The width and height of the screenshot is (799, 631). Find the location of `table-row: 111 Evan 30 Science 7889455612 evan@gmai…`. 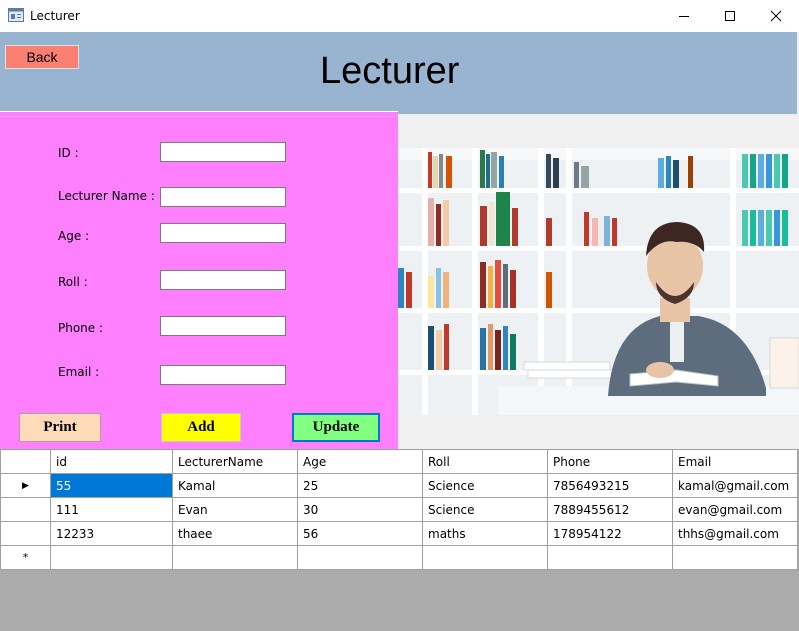

table-row: 111 Evan 30 Science 7889455612 evan@gmai… is located at coordinates (399, 509).